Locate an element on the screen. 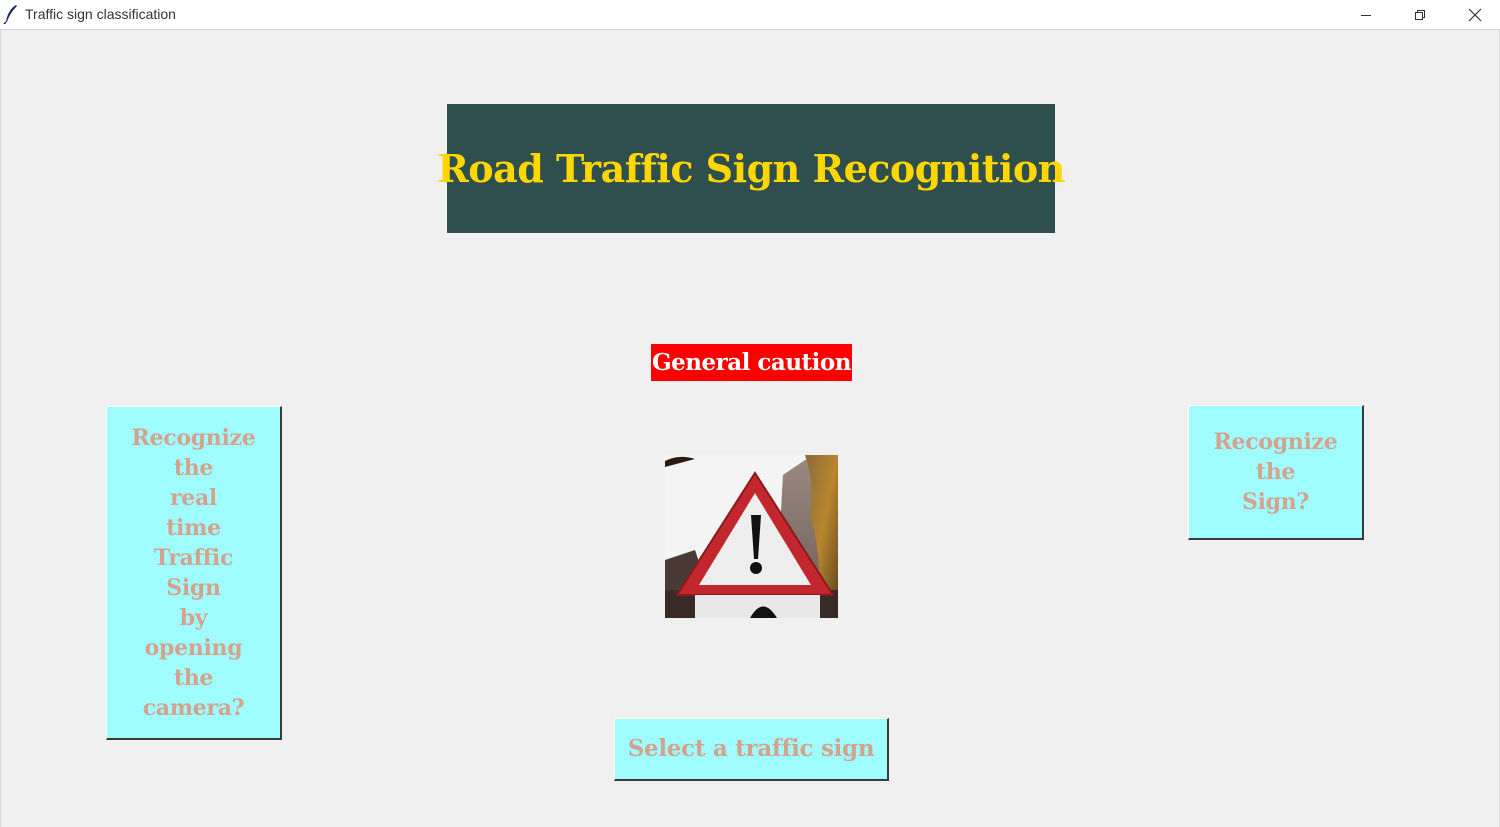 This screenshot has height=827, width=1500. recognize-sign-button: Recognize the Sign? is located at coordinates (1276, 472).